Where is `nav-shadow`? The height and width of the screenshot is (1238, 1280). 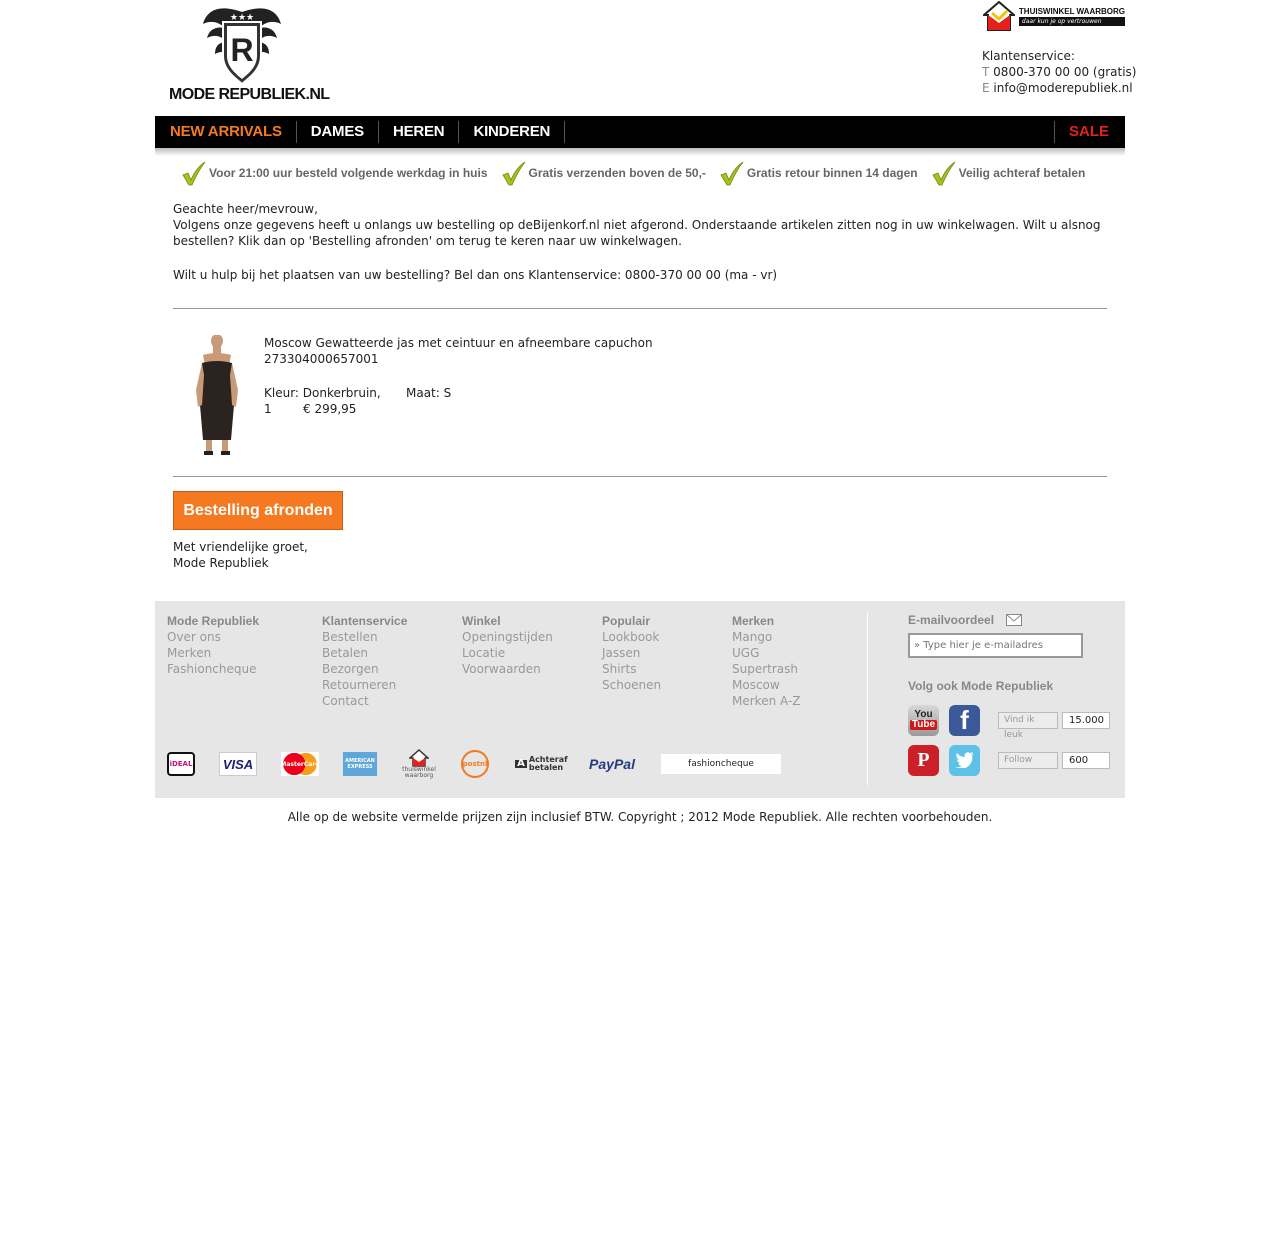 nav-shadow is located at coordinates (640, 152).